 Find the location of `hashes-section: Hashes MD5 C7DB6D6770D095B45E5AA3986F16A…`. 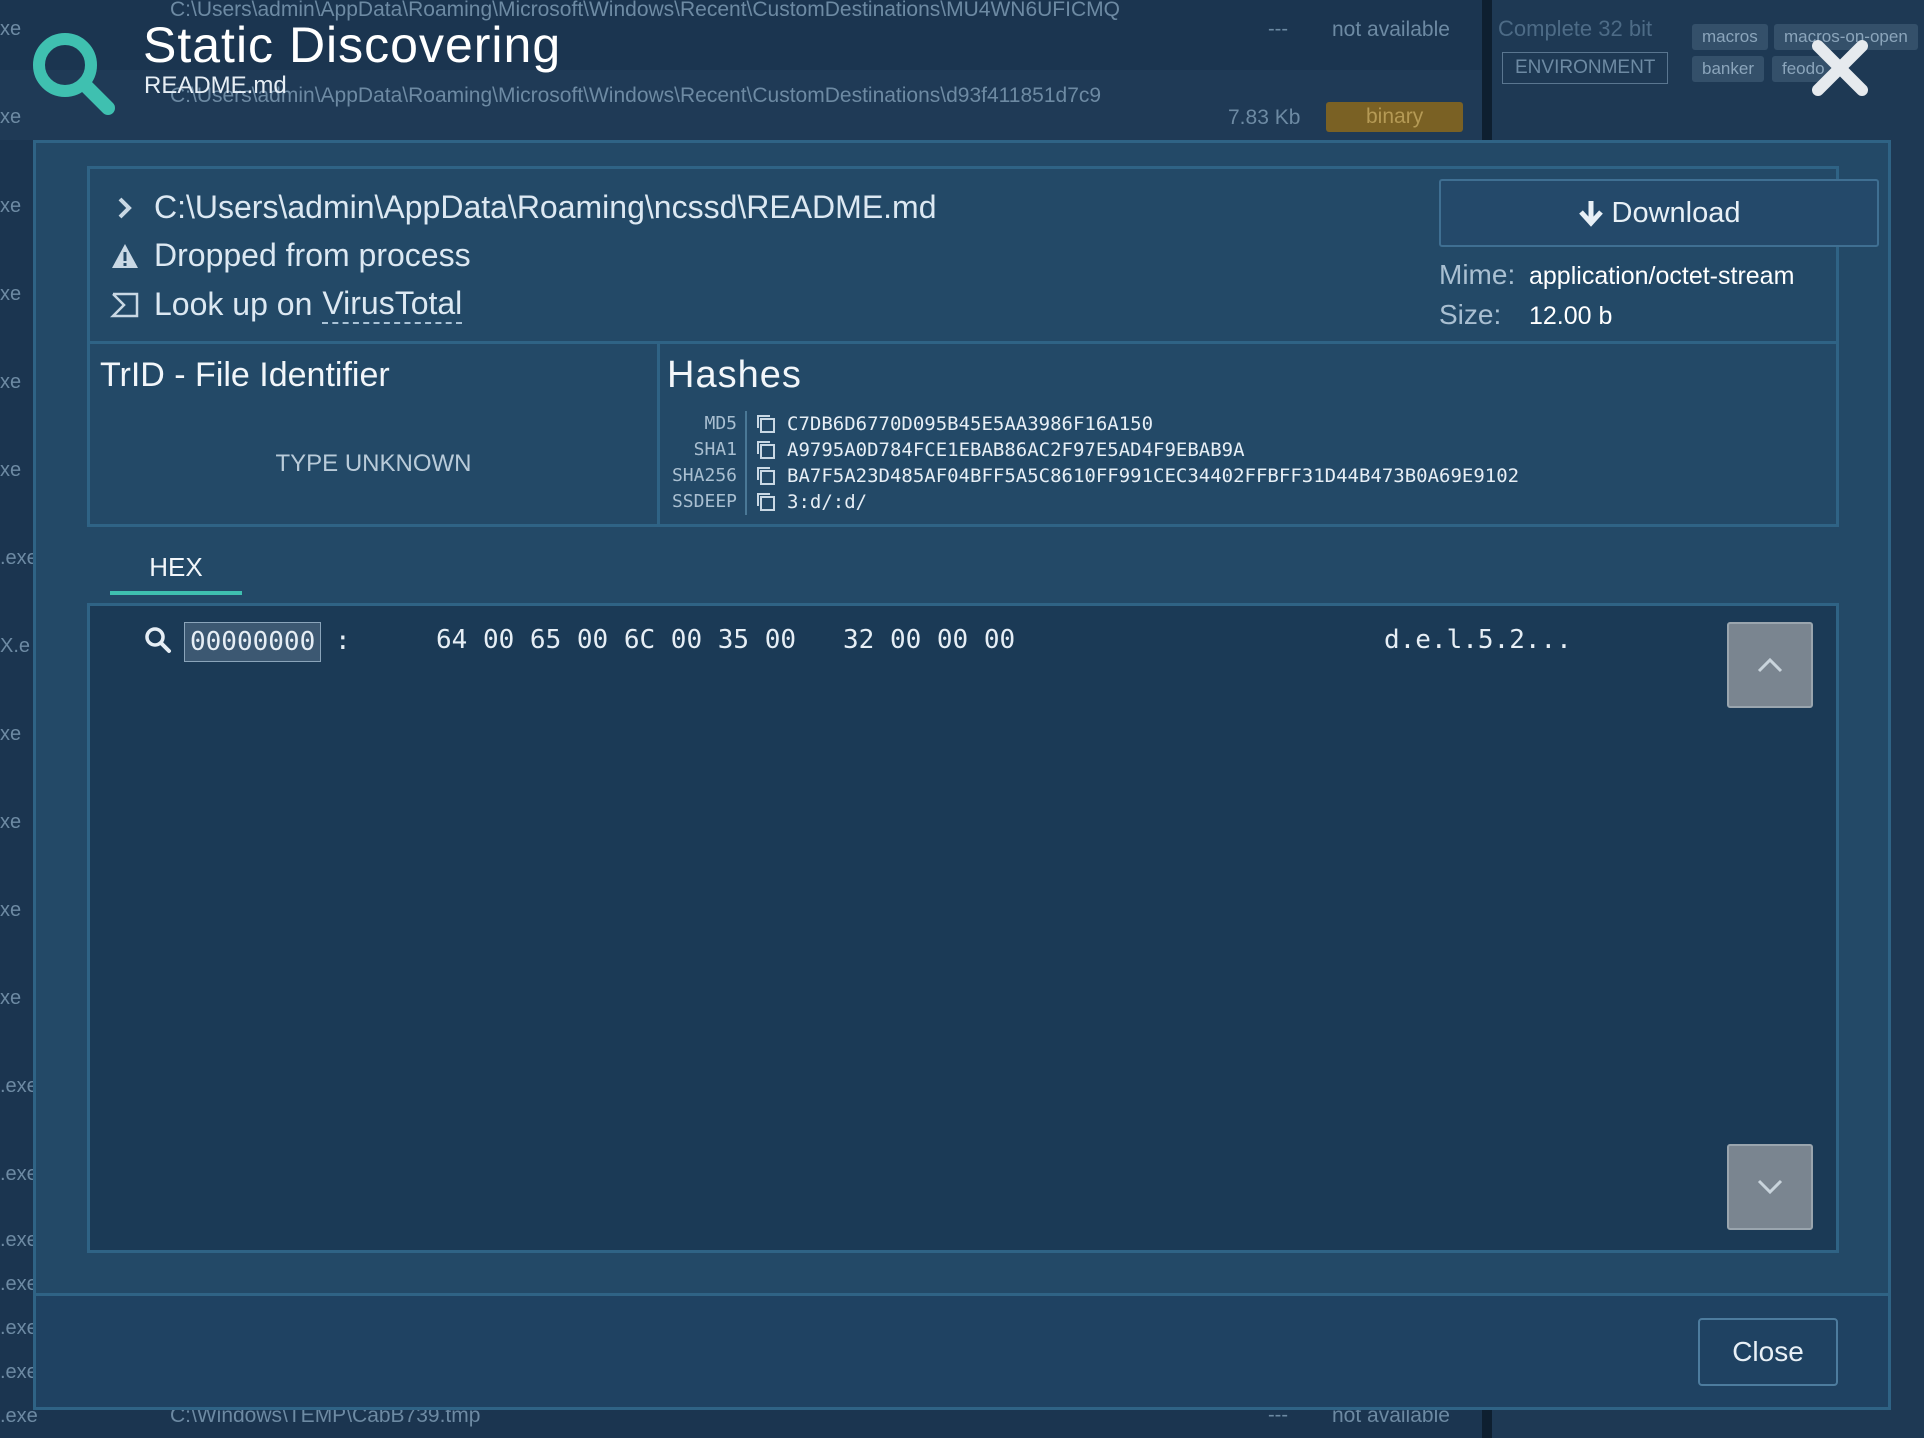

hashes-section: Hashes MD5 C7DB6D6770D095B45E5AA3986F16A… is located at coordinates (1248, 434).